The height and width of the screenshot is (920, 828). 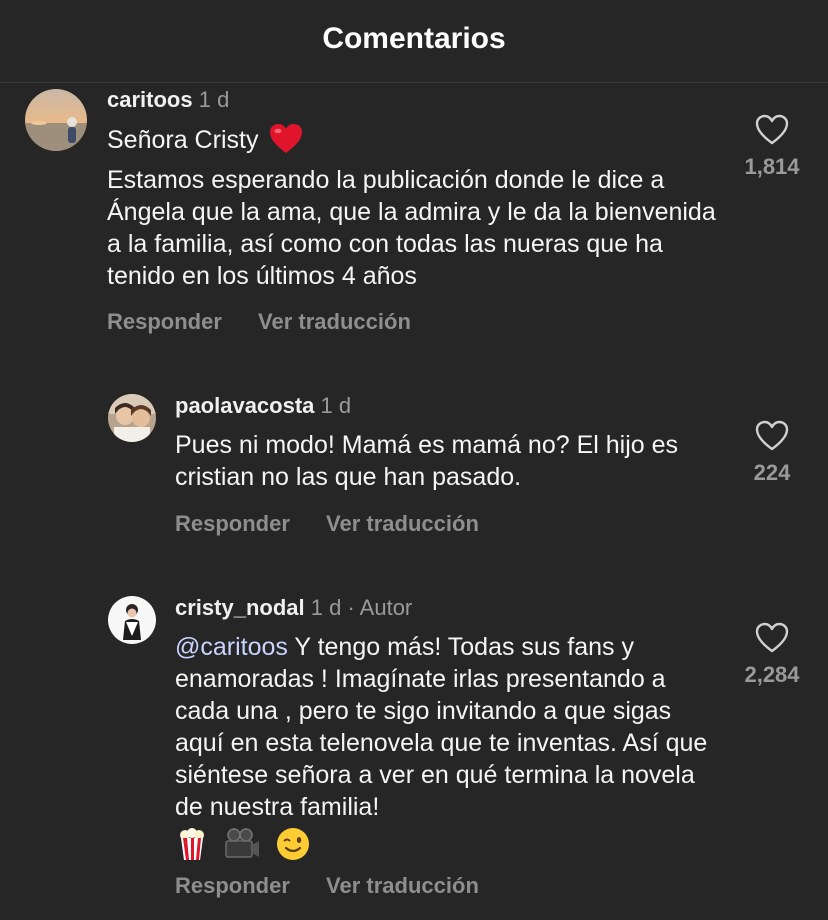 What do you see at coordinates (772, 472) in the screenshot?
I see `like-count: 224` at bounding box center [772, 472].